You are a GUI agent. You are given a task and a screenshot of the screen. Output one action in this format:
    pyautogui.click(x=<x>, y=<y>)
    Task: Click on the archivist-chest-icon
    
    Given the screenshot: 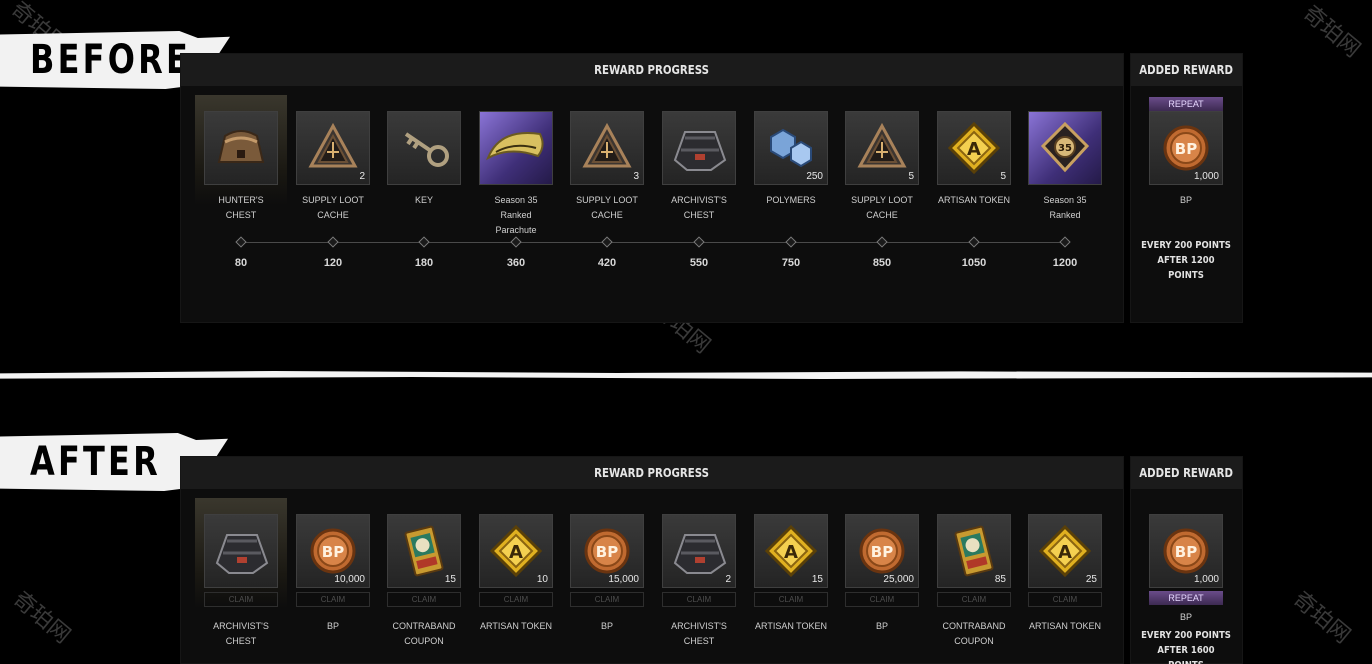 What is the action you would take?
    pyautogui.click(x=241, y=551)
    